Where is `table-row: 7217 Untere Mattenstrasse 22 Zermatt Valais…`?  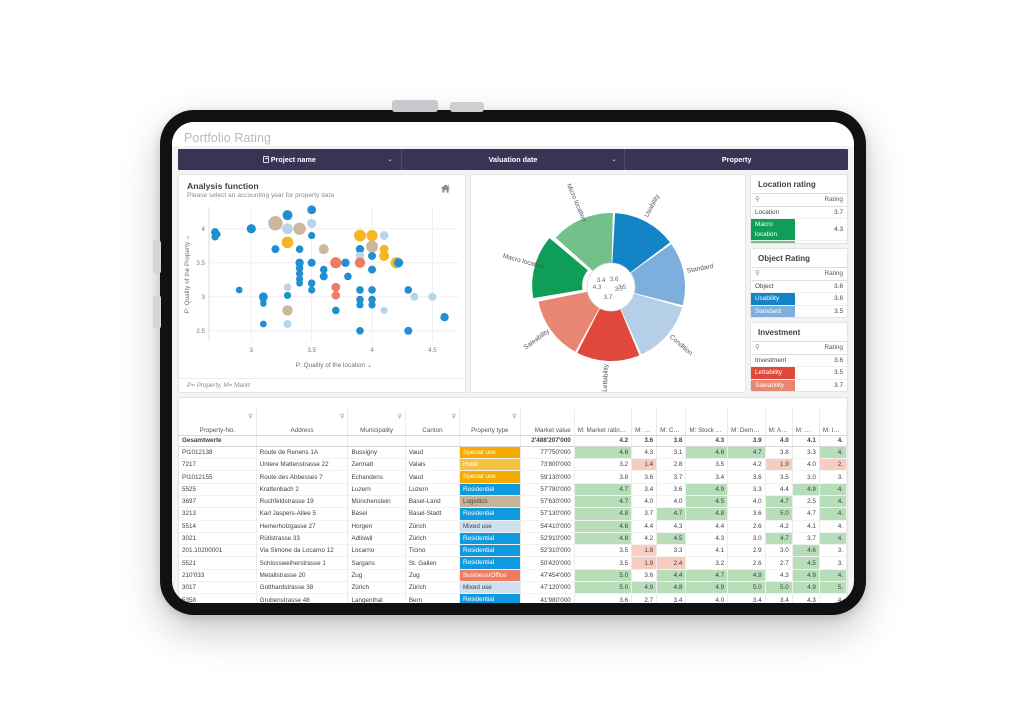 table-row: 7217 Untere Mattenstrasse 22 Zermatt Valais… is located at coordinates (513, 465).